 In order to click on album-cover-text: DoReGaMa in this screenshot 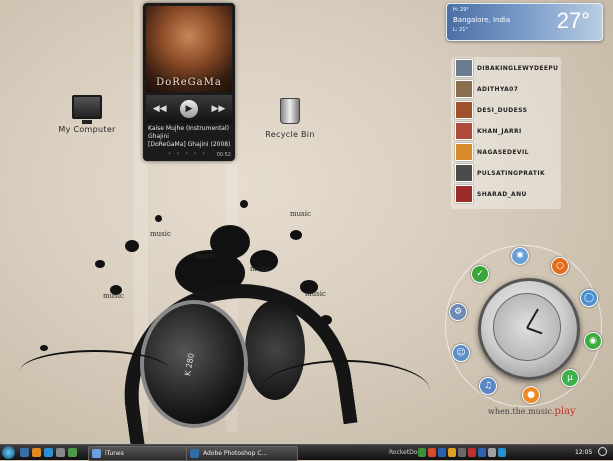, I will do `click(189, 82)`.